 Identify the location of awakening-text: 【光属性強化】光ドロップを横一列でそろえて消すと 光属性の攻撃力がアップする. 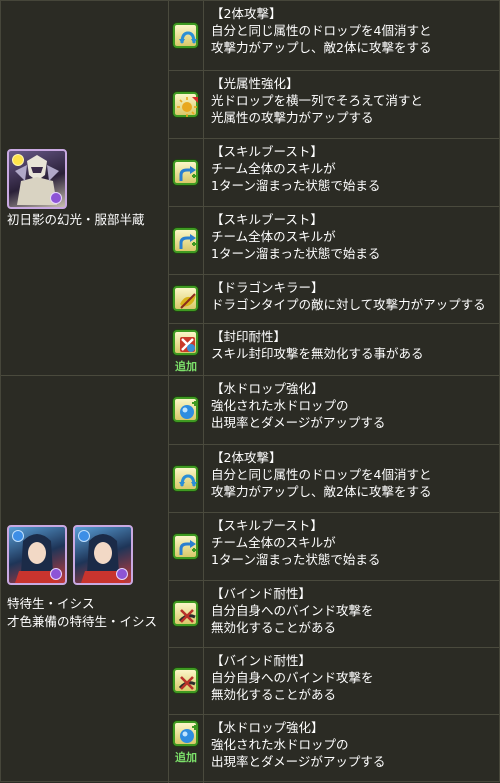
(353, 100).